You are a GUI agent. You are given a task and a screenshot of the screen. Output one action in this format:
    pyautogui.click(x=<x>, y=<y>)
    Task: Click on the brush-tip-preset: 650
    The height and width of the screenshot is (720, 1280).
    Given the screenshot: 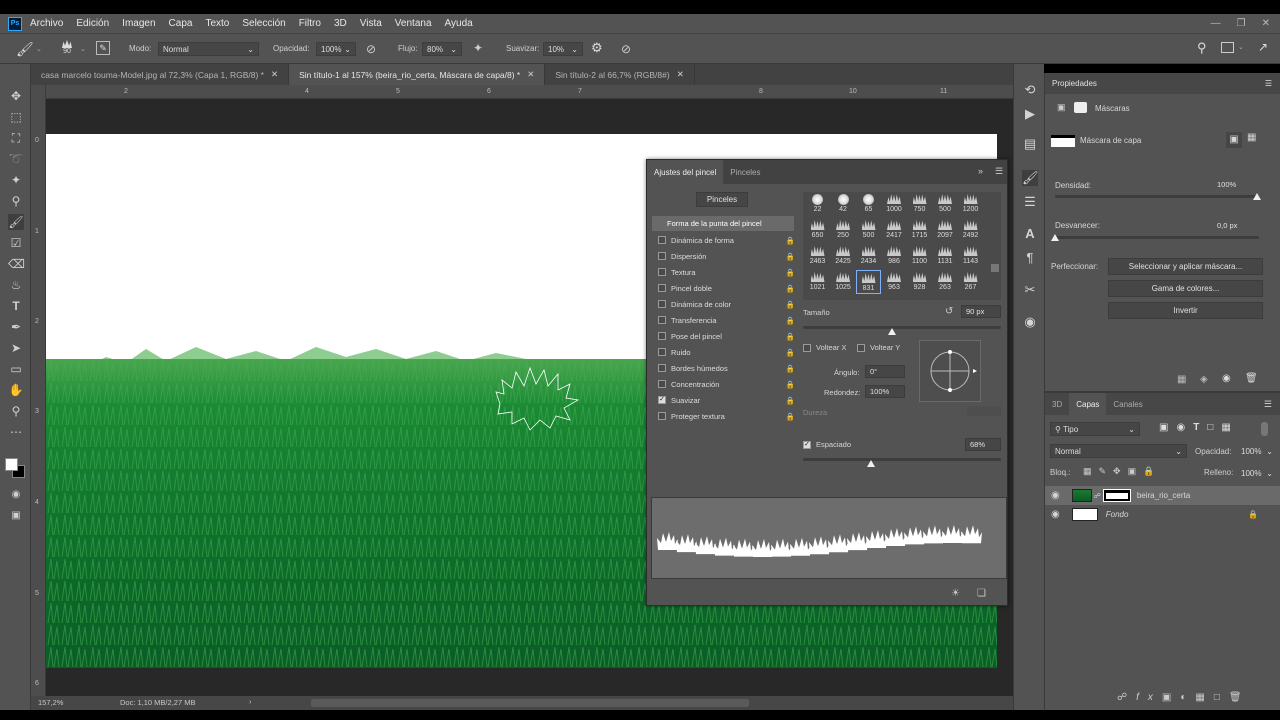 What is the action you would take?
    pyautogui.click(x=817, y=230)
    